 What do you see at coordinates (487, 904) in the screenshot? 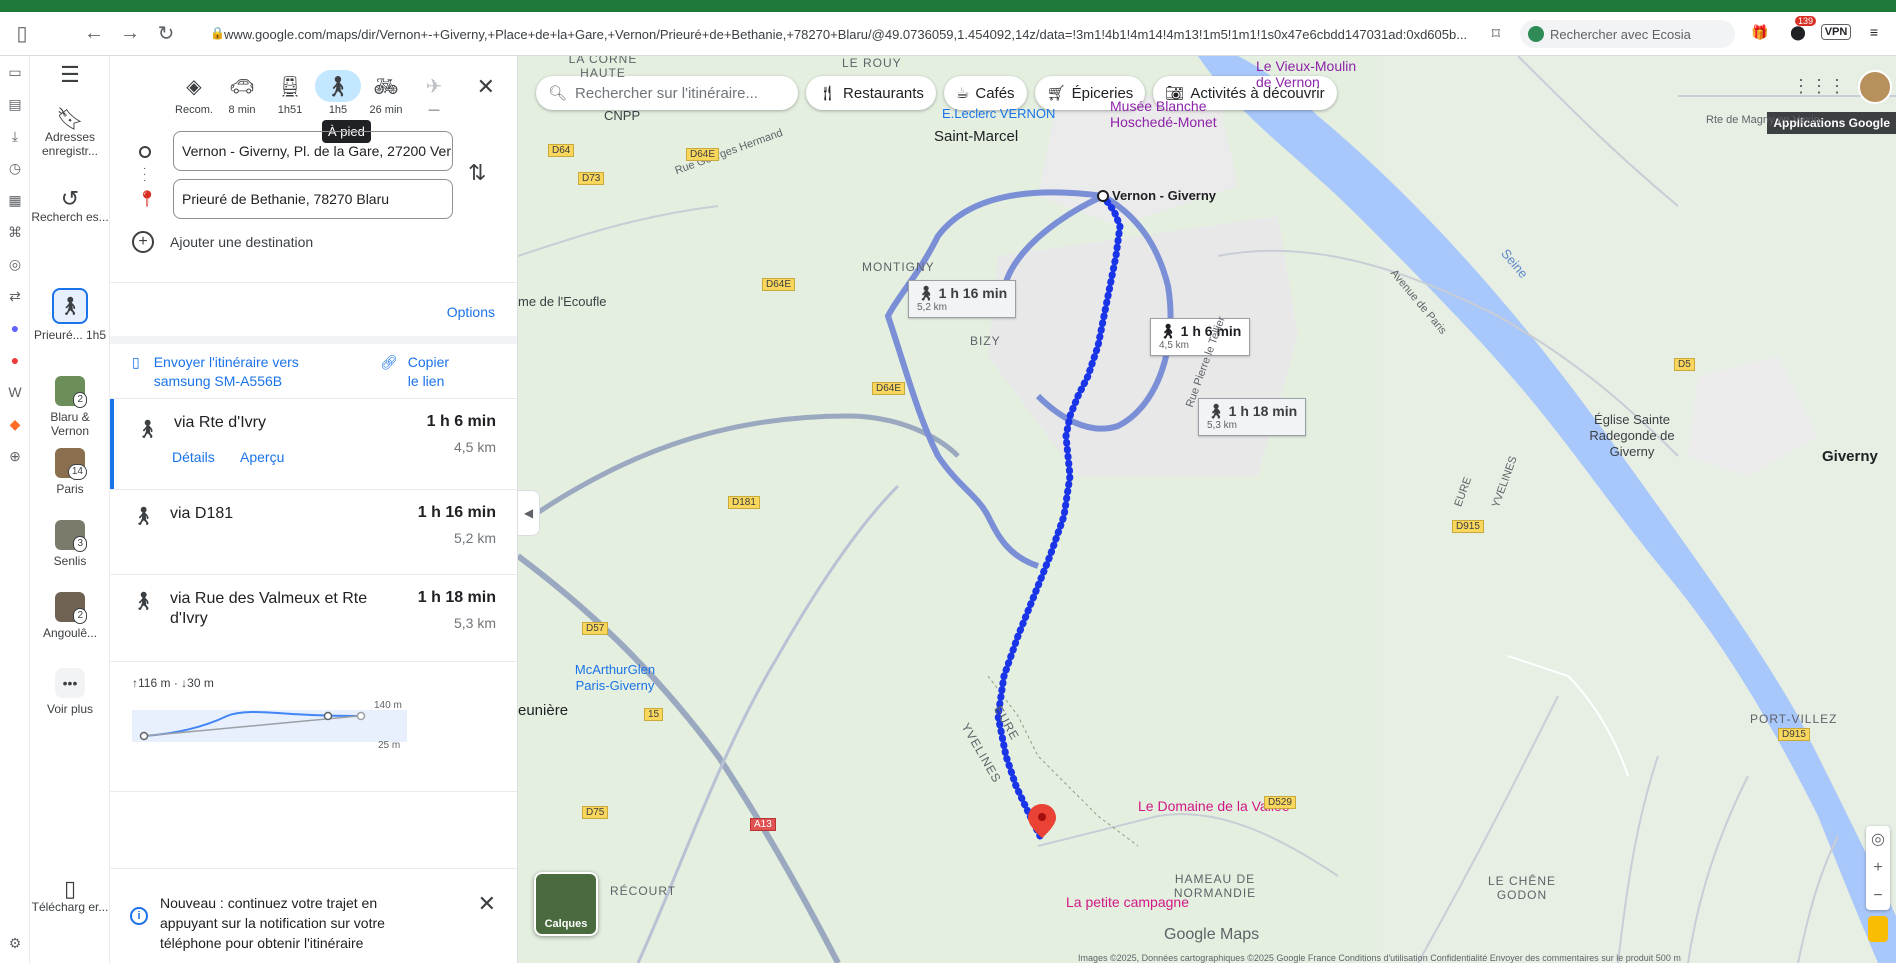
I see `close-notification-button: ✕` at bounding box center [487, 904].